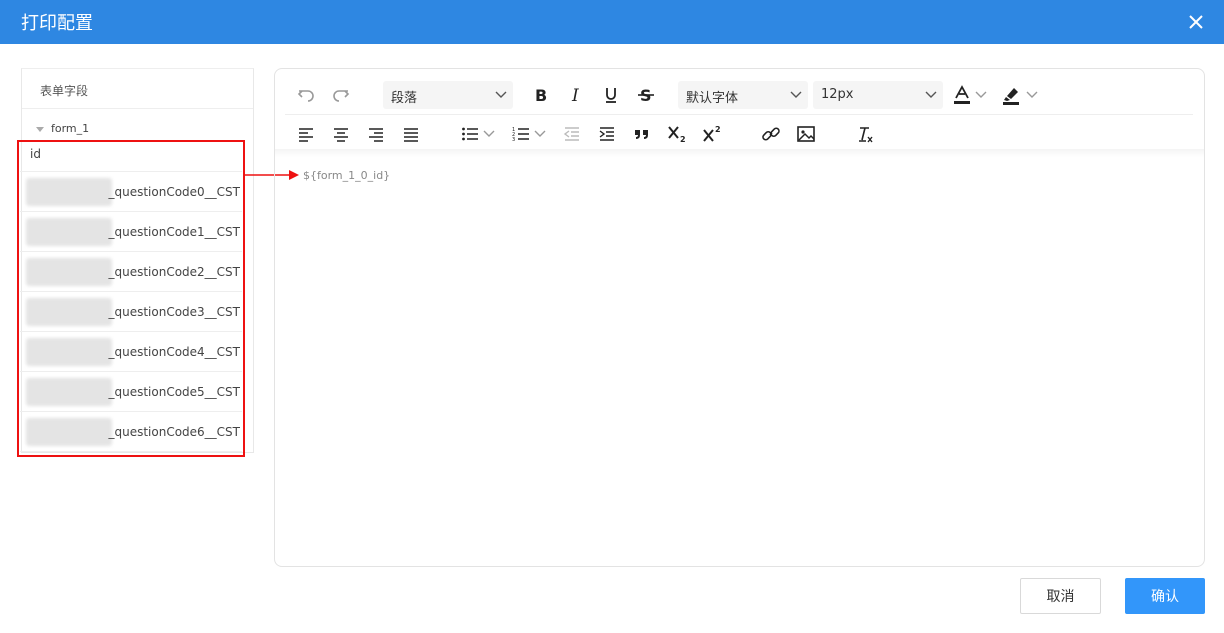 The image size is (1224, 633). Describe the element at coordinates (612, 22) in the screenshot. I see `dialog-titlebar: 打印配置` at that location.